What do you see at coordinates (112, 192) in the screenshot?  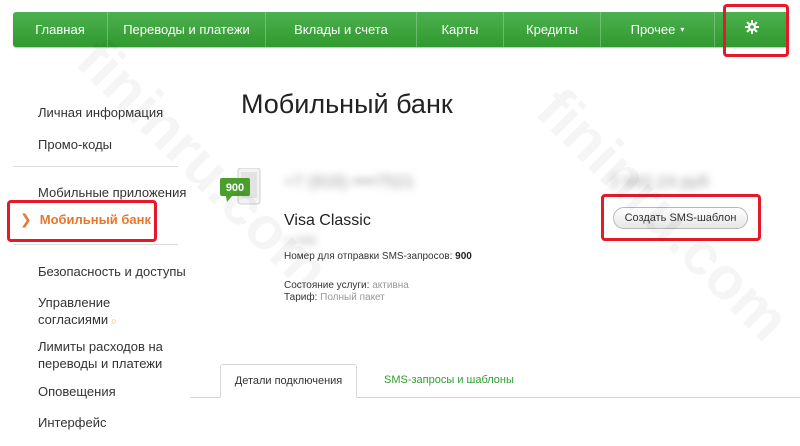 I see `sidebar-item-mobile-apps: Мобильные приложения` at bounding box center [112, 192].